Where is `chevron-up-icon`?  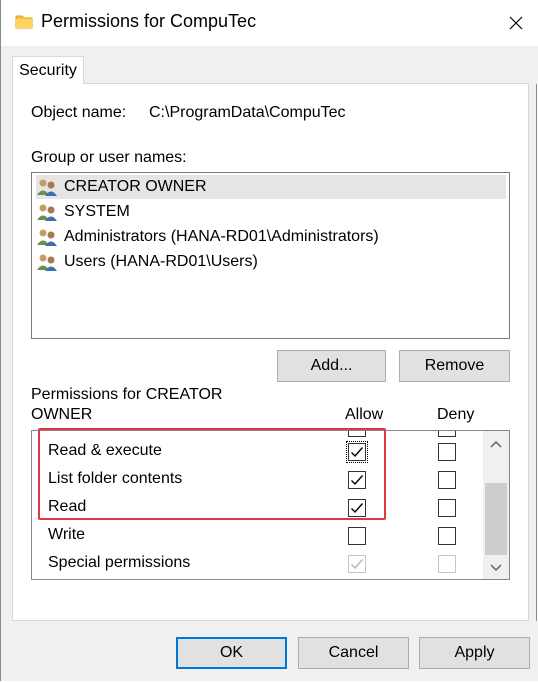
chevron-up-icon is located at coordinates (496, 444).